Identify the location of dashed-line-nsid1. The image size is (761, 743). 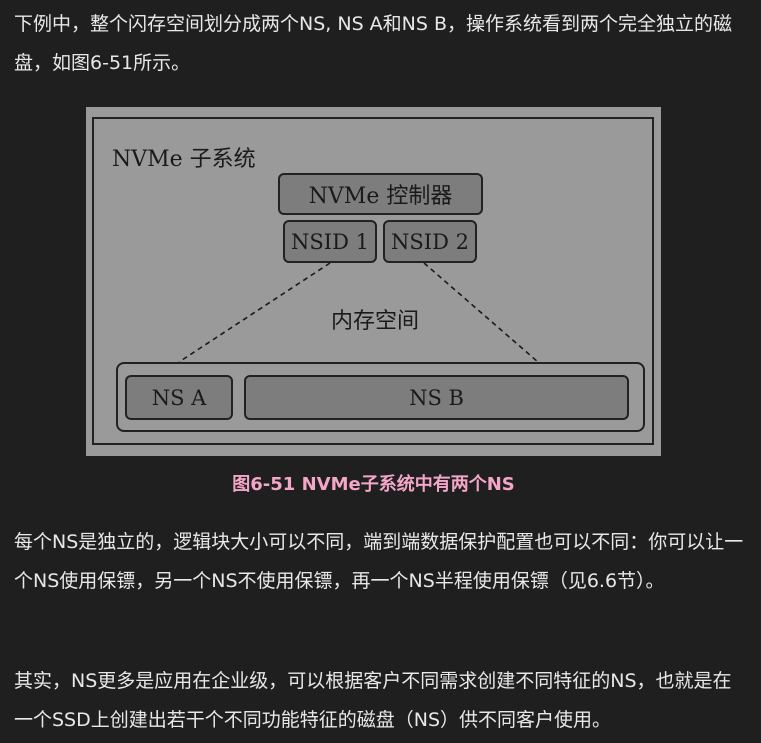
(254, 312).